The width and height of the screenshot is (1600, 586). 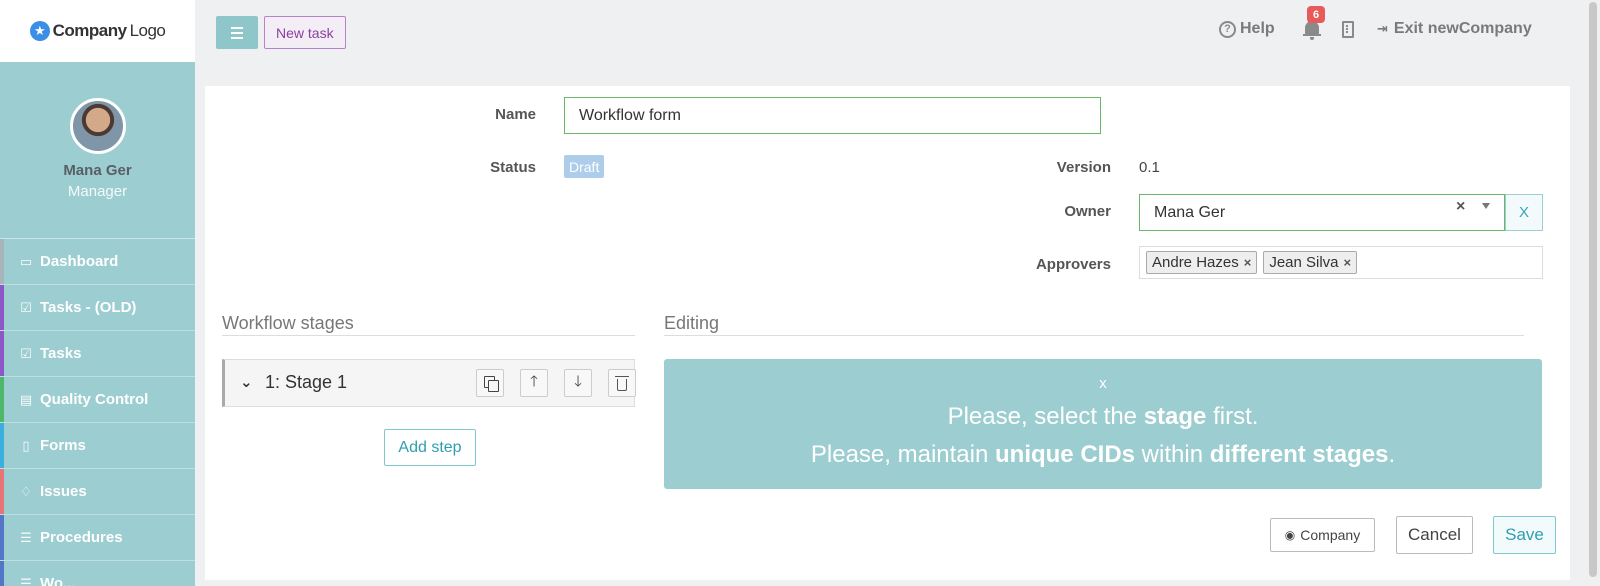 I want to click on alert-close-button: x, so click(x=1103, y=383).